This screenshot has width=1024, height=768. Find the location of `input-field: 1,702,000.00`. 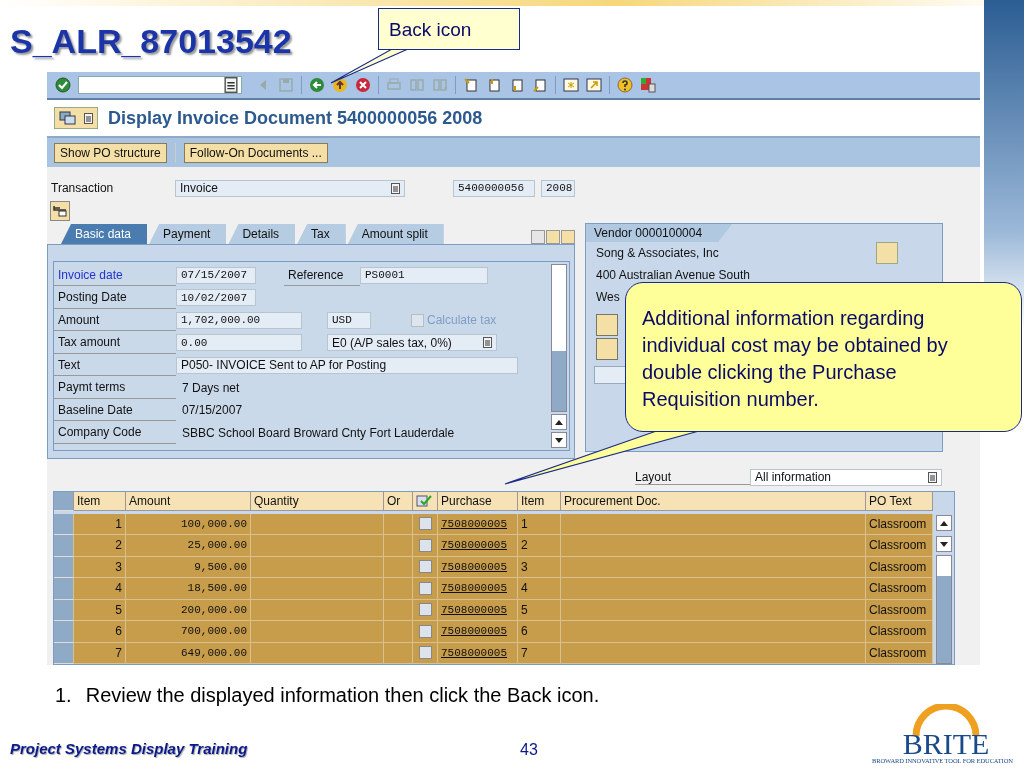

input-field: 1,702,000.00 is located at coordinates (239, 320).